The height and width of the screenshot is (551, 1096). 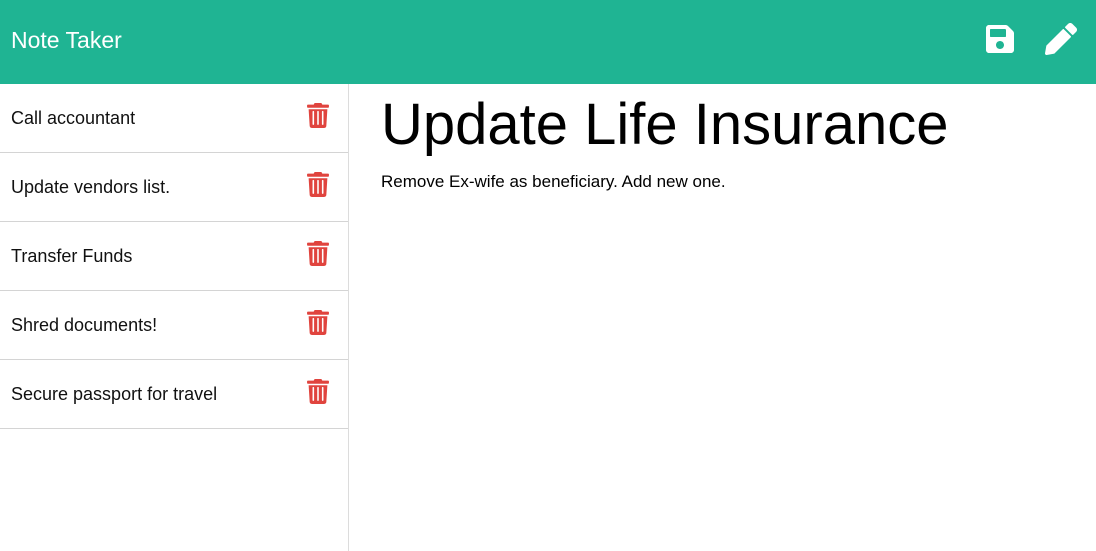 What do you see at coordinates (664, 125) in the screenshot?
I see `note-title-field: Update Life Insurance` at bounding box center [664, 125].